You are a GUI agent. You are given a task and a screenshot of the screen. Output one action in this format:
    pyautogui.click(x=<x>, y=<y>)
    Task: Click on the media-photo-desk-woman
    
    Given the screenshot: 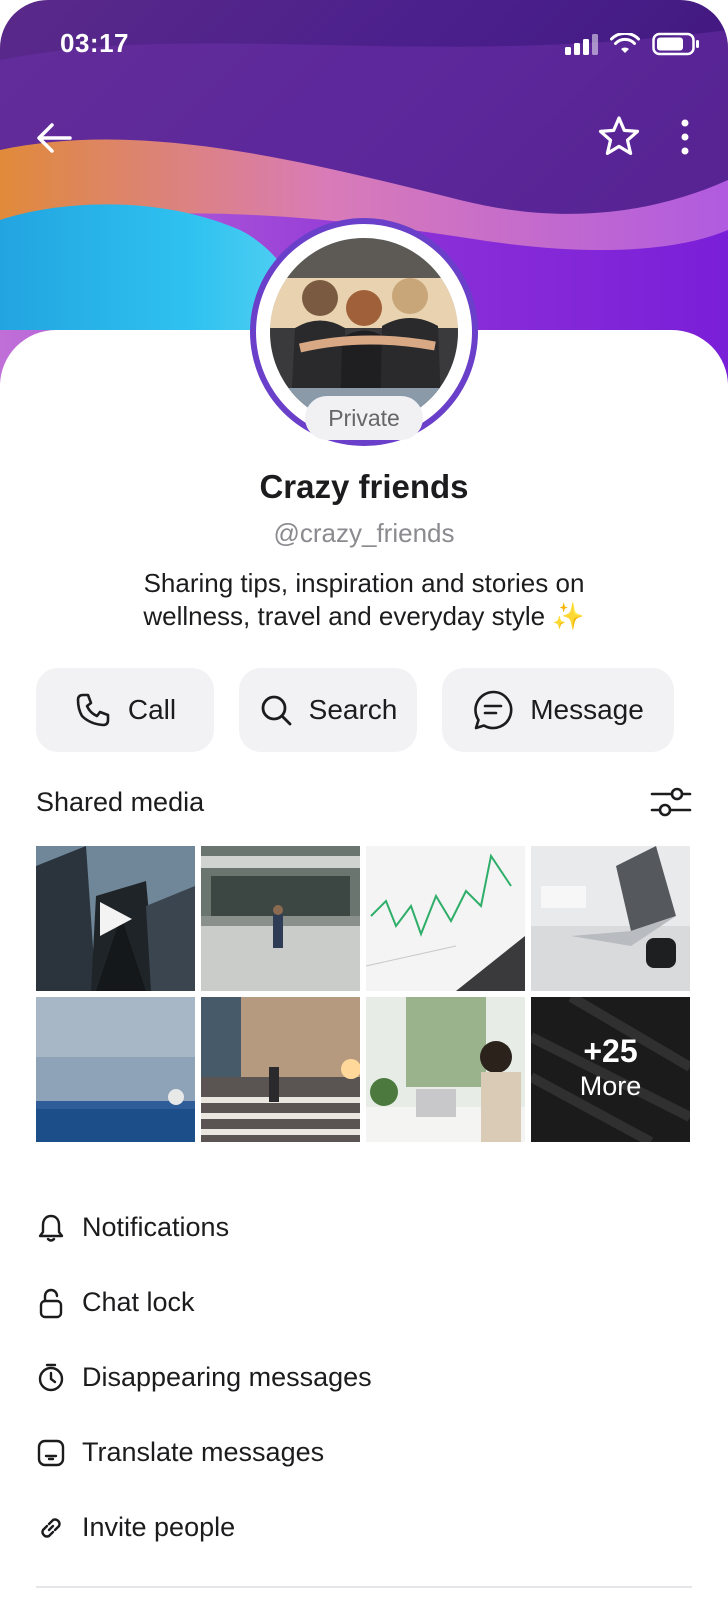 What is the action you would take?
    pyautogui.click(x=445, y=1069)
    